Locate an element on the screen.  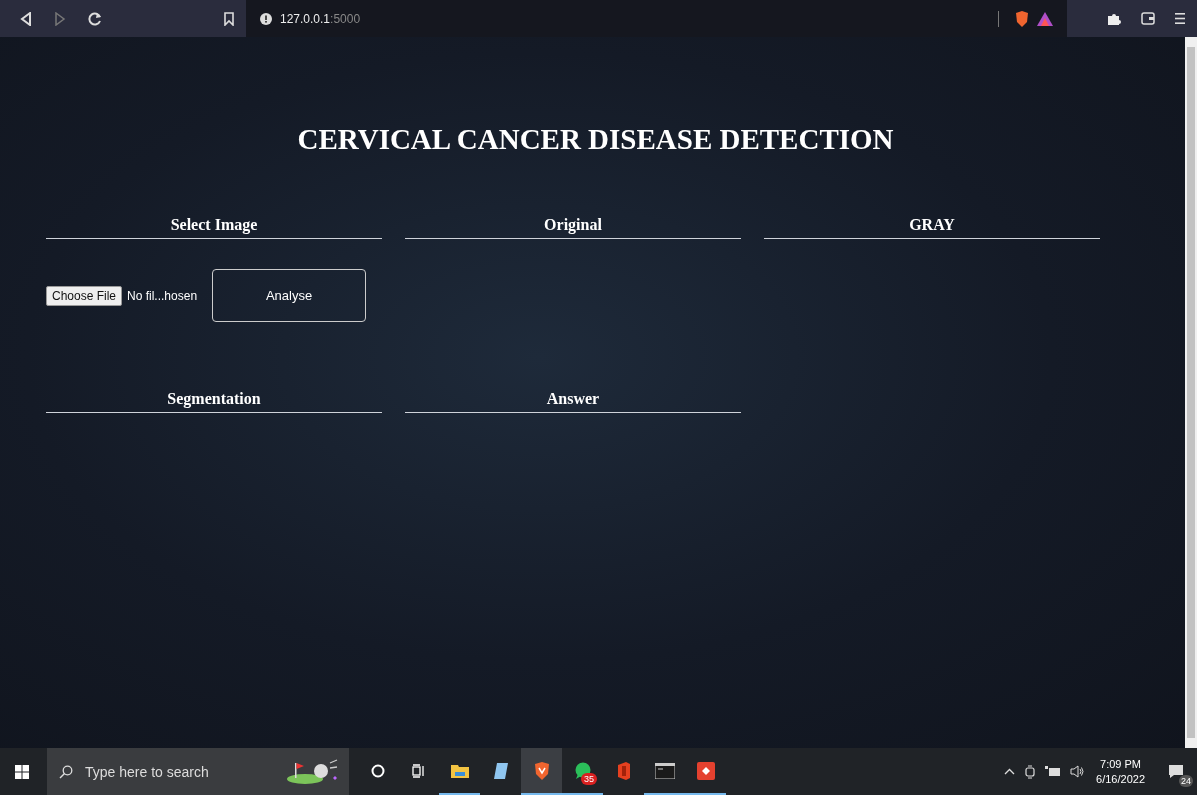
circle-icon is located at coordinates (377, 770).